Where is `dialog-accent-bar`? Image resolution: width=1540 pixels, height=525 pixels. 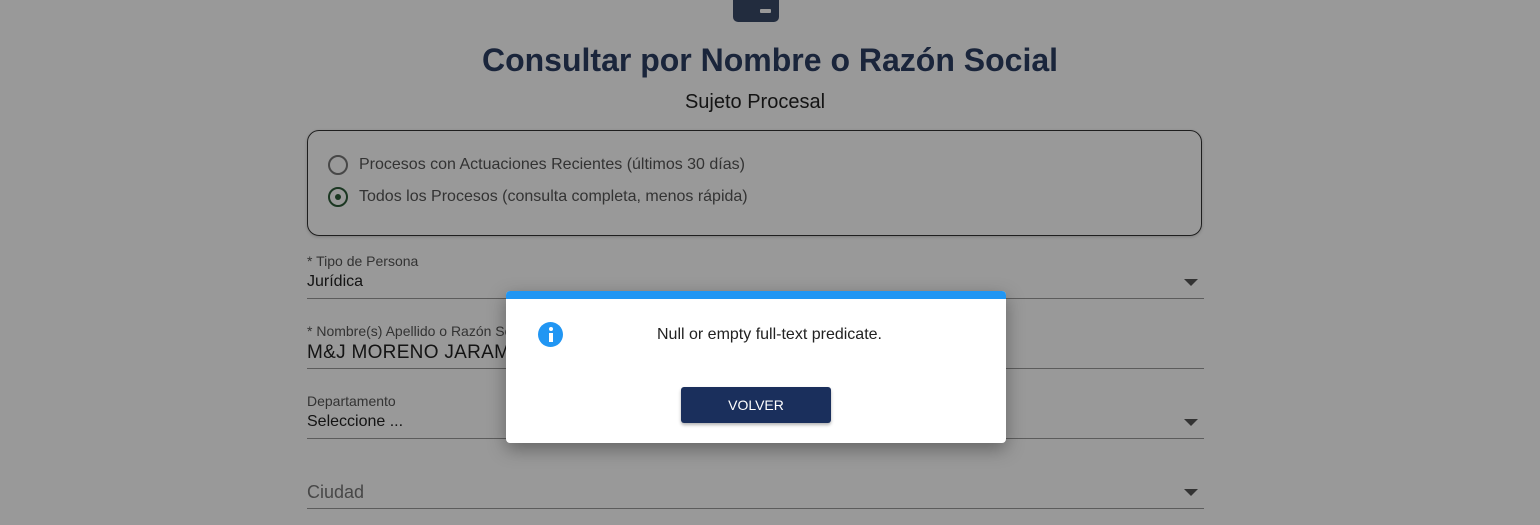 dialog-accent-bar is located at coordinates (756, 295).